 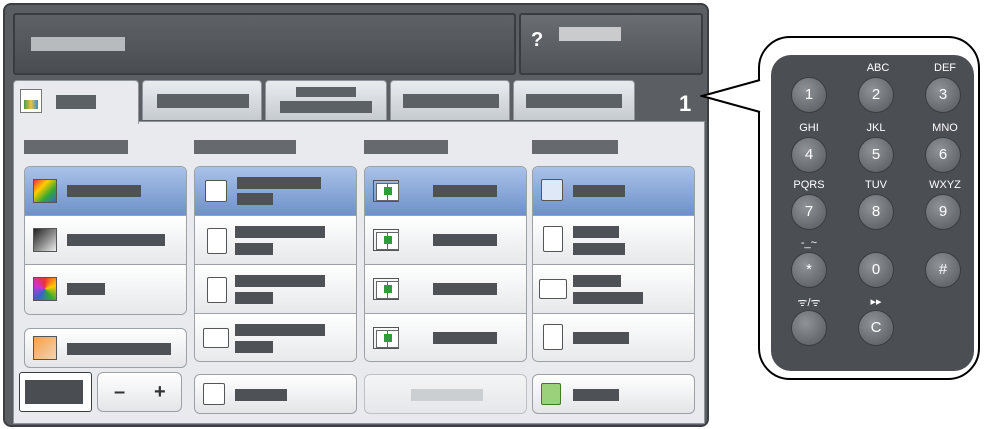 What do you see at coordinates (876, 95) in the screenshot?
I see `key-2: 2` at bounding box center [876, 95].